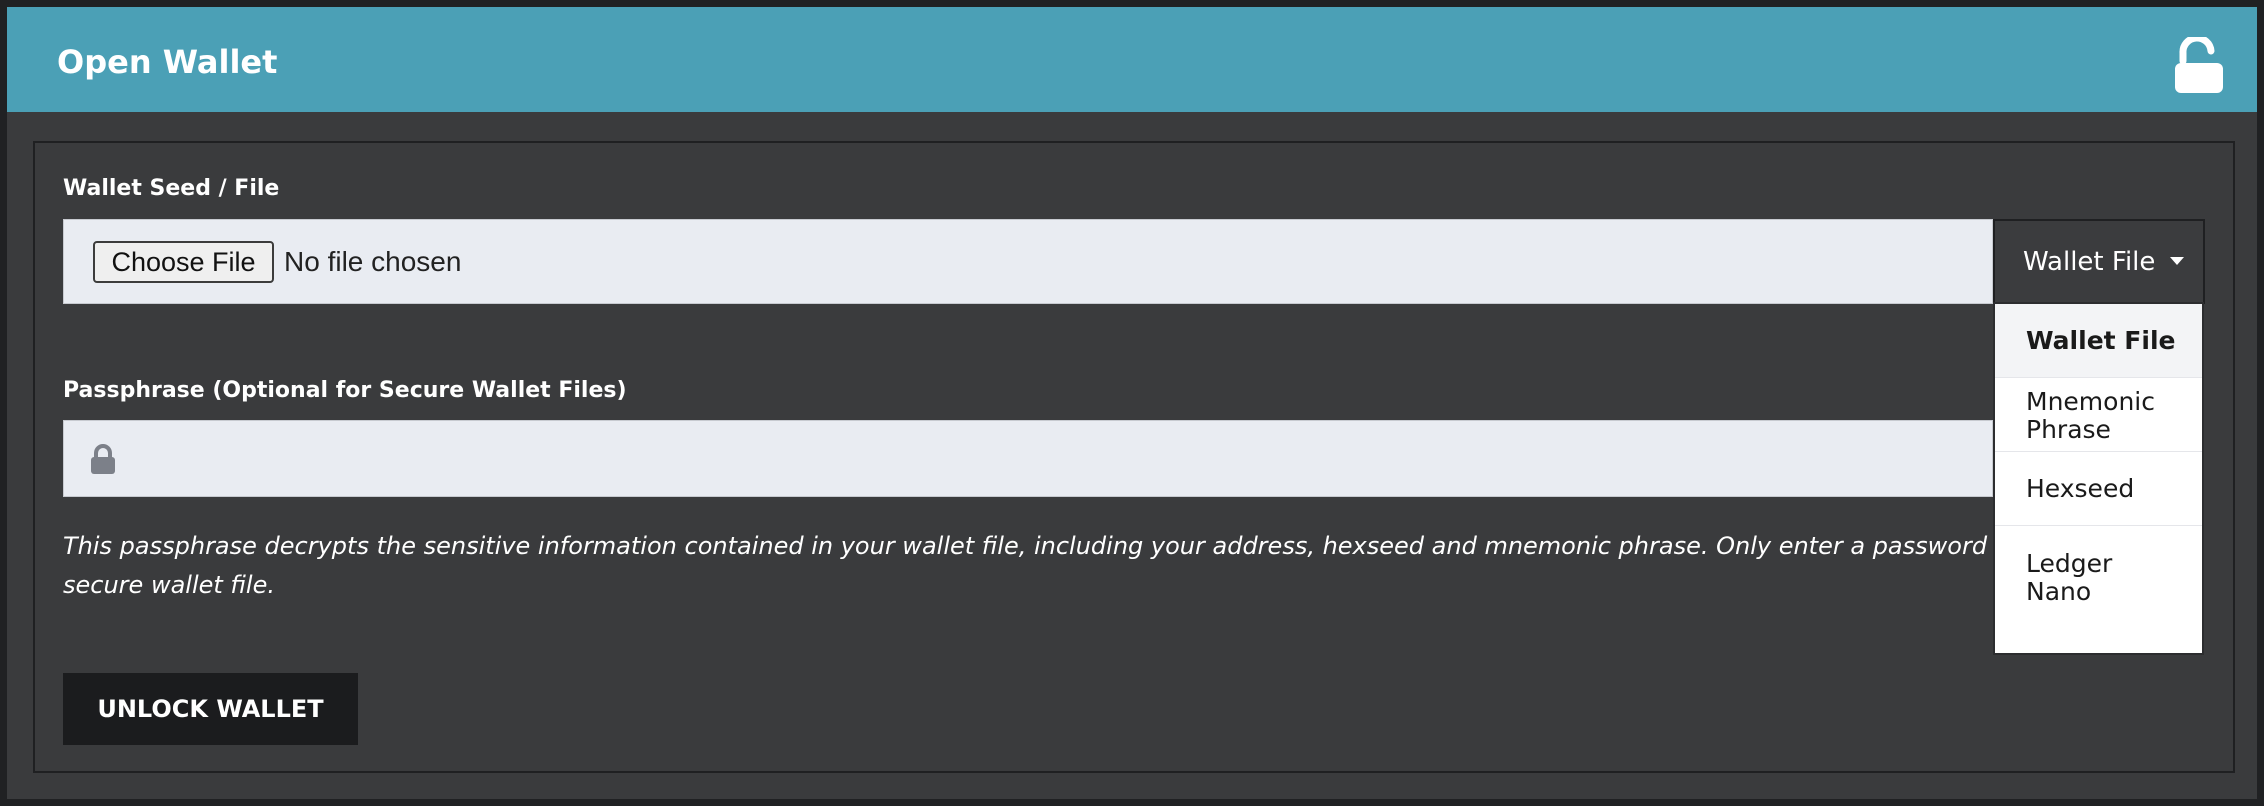  Describe the element at coordinates (169, 585) in the screenshot. I see `help-line: secure wallet file.` at that location.